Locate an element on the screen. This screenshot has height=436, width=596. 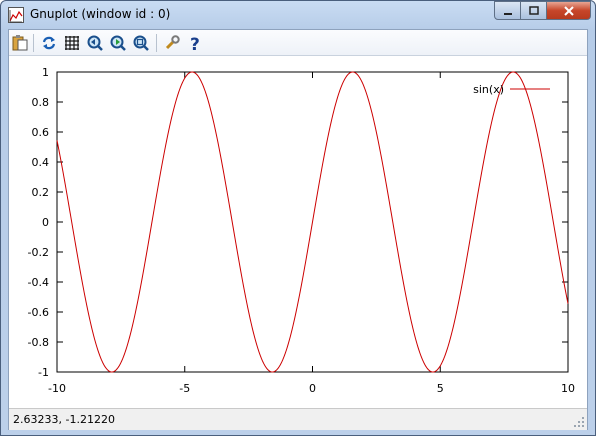
close-button is located at coordinates (569, 10).